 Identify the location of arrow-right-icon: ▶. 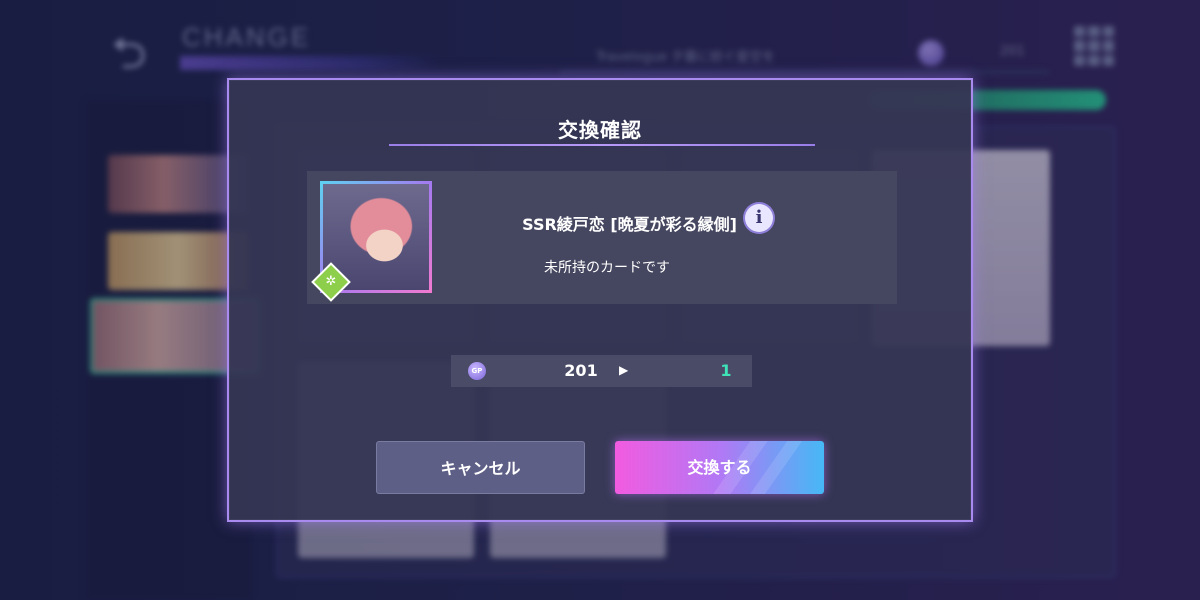
(624, 370).